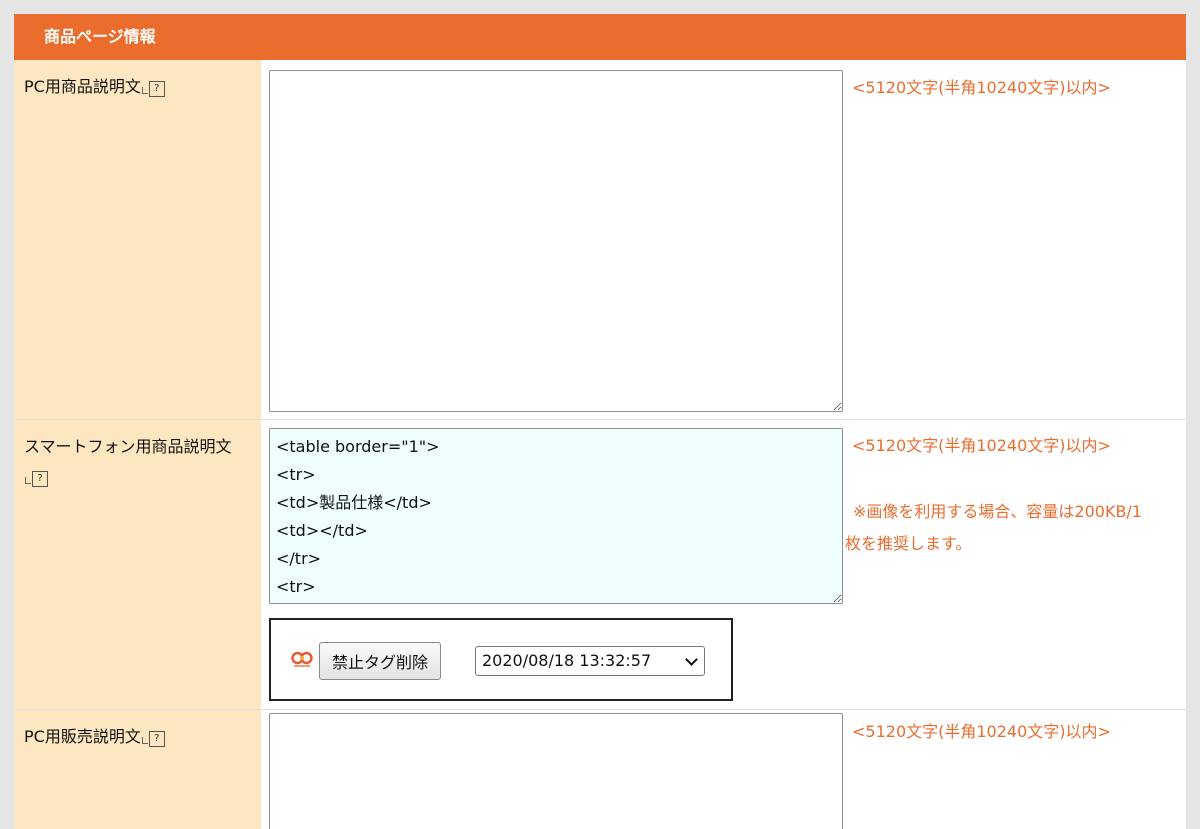 The image size is (1200, 829). Describe the element at coordinates (981, 445) in the screenshot. I see `sp-description-char-limit: <5120文字(半角10240文字)以内>` at that location.